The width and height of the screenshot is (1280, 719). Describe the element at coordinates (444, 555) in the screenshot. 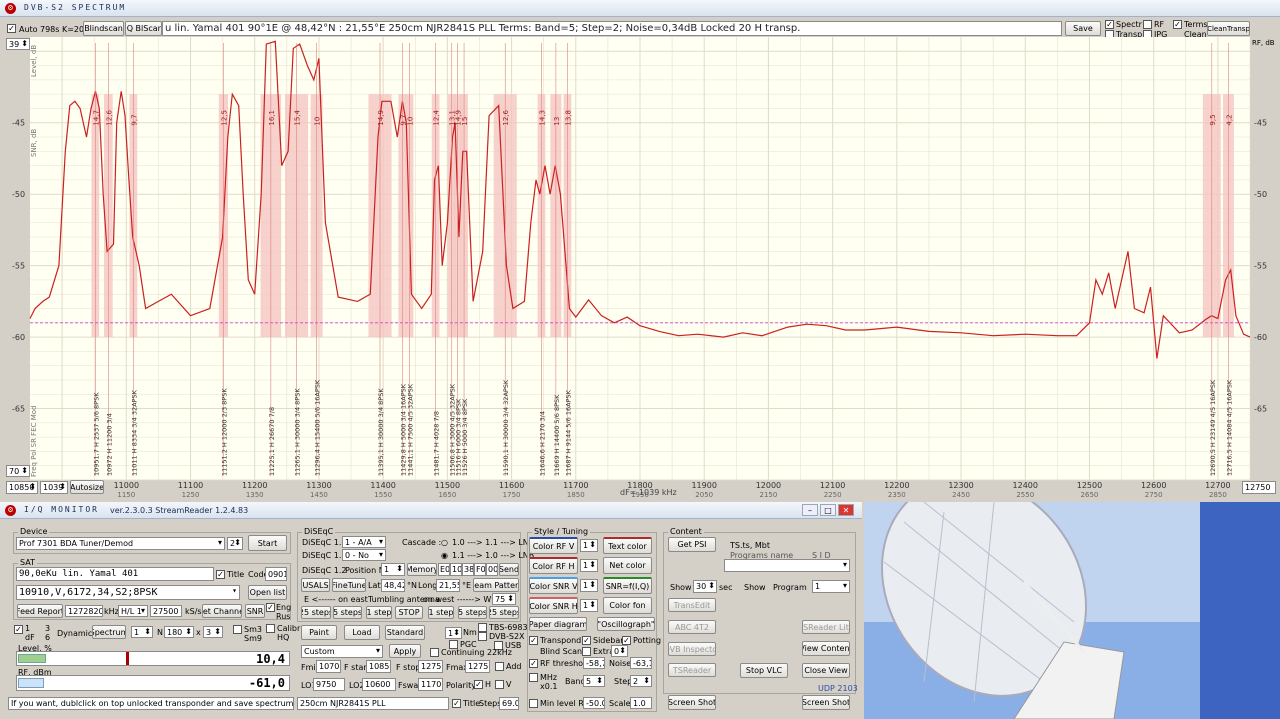

I see `cascade-radio2: ◉` at that location.